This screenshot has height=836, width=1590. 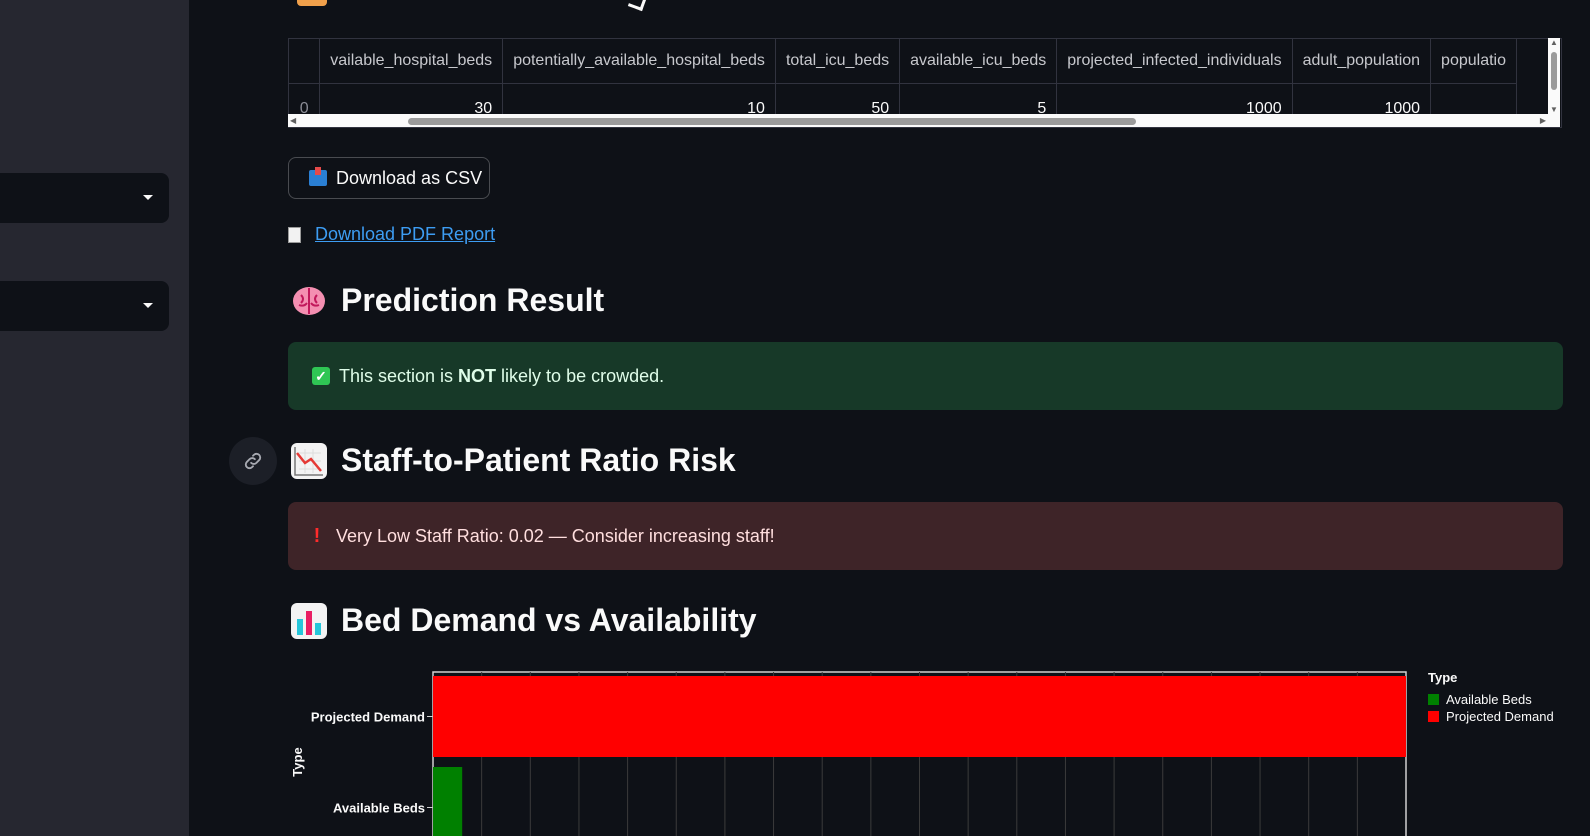 I want to click on beds-heading-text: Bed Demand vs Availability, so click(x=549, y=620).